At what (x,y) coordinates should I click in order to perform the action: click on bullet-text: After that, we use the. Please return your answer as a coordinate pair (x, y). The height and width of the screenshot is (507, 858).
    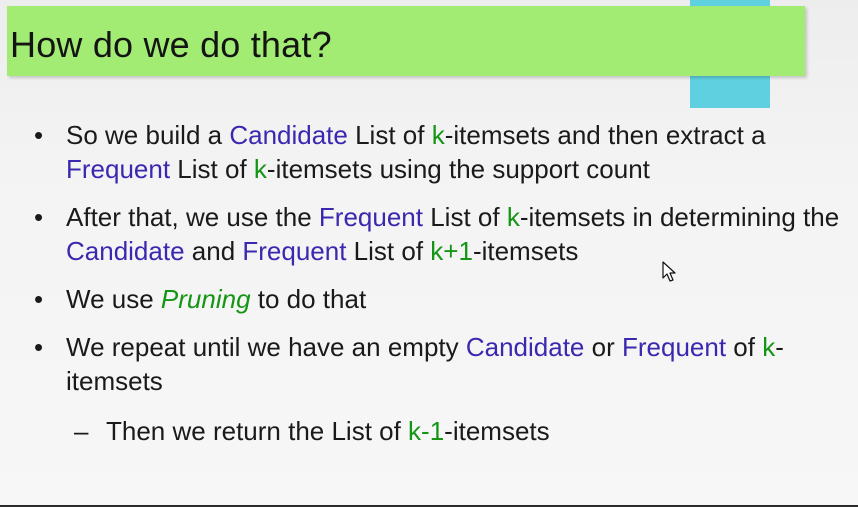
    Looking at the image, I should click on (192, 217).